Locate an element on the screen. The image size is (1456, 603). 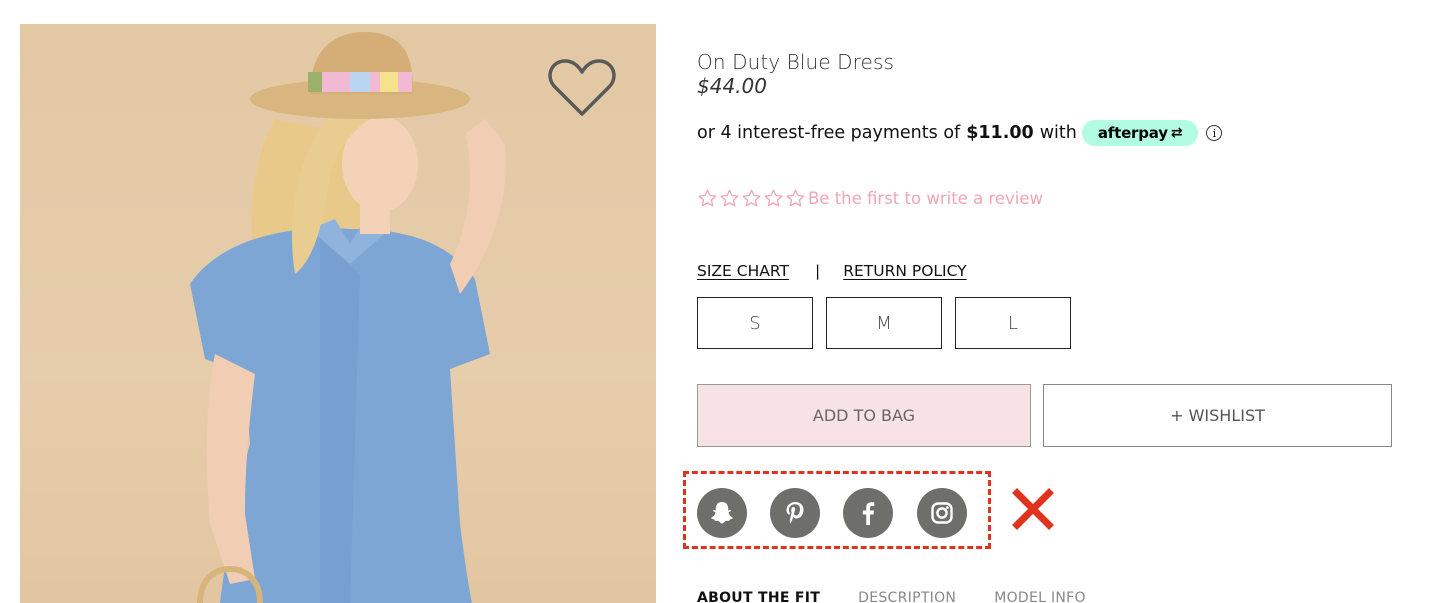
facebook-icon is located at coordinates (868, 513).